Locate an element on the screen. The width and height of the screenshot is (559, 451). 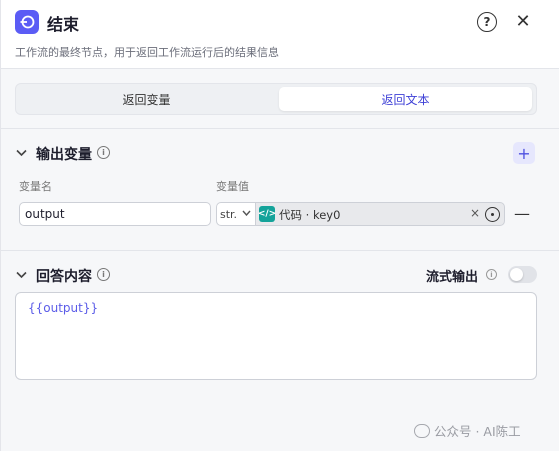
close-icon: ✕ is located at coordinates (523, 21).